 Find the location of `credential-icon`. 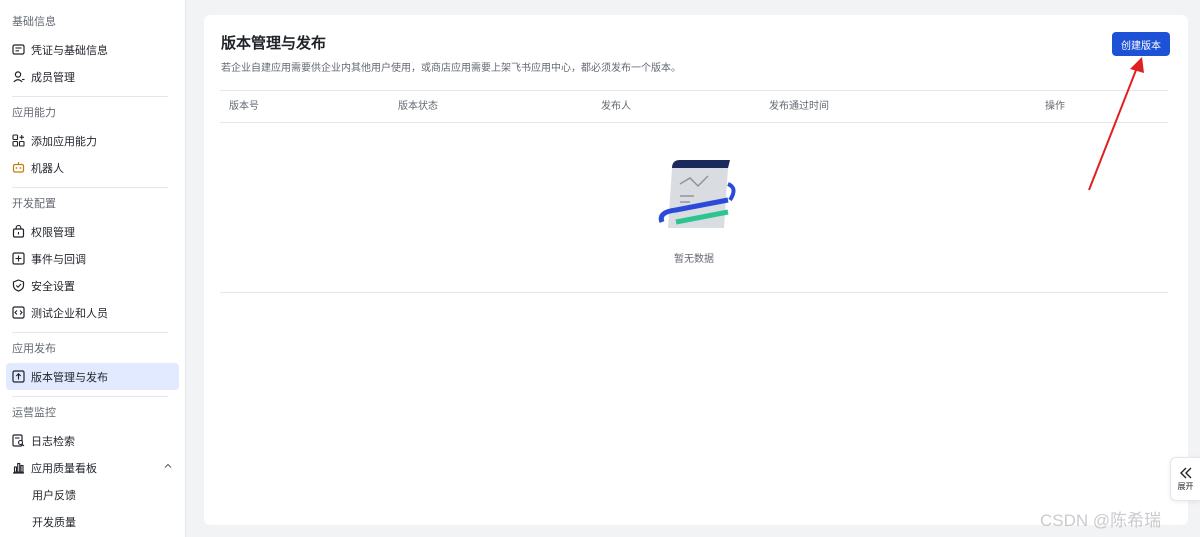

credential-icon is located at coordinates (18, 49).